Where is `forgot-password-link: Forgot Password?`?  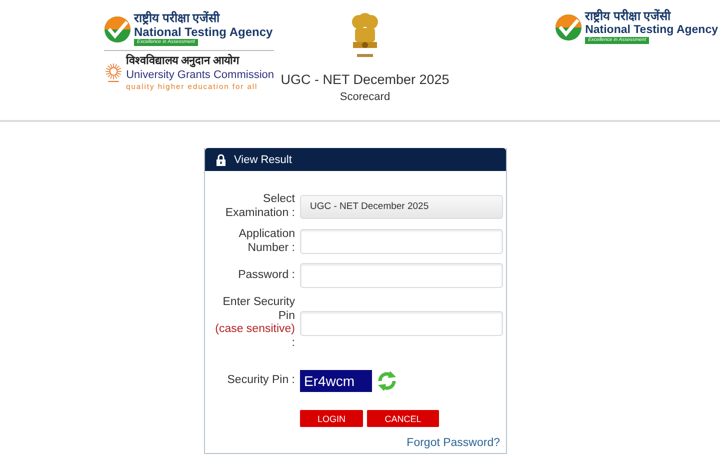 forgot-password-link: Forgot Password? is located at coordinates (453, 443).